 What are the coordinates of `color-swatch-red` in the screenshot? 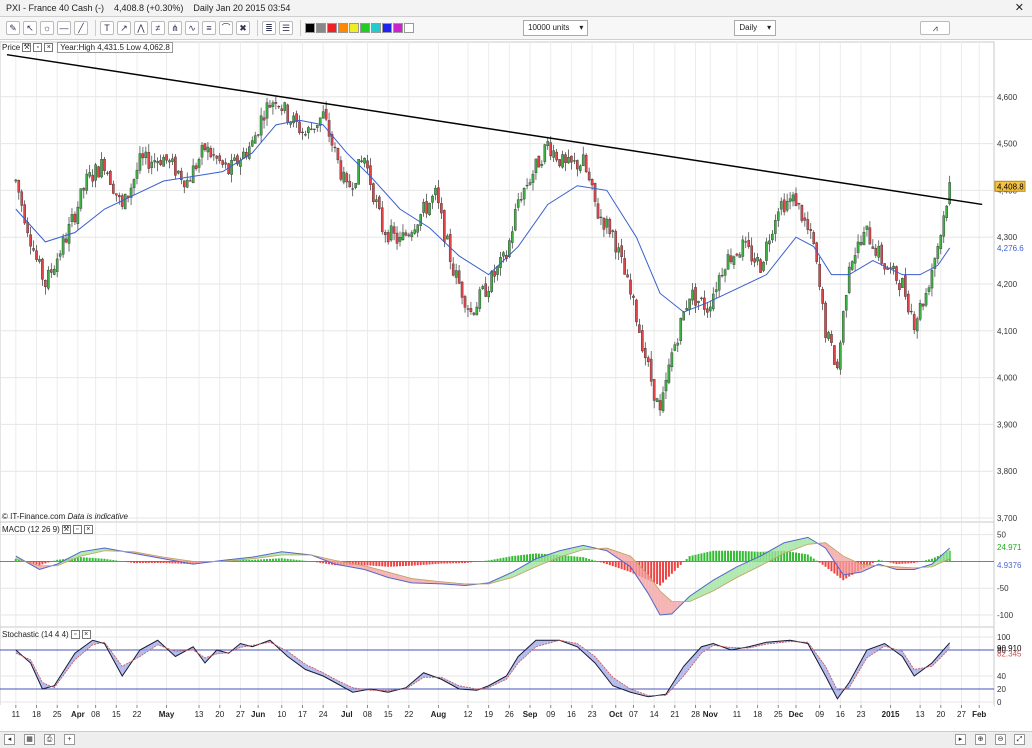 It's located at (332, 28).